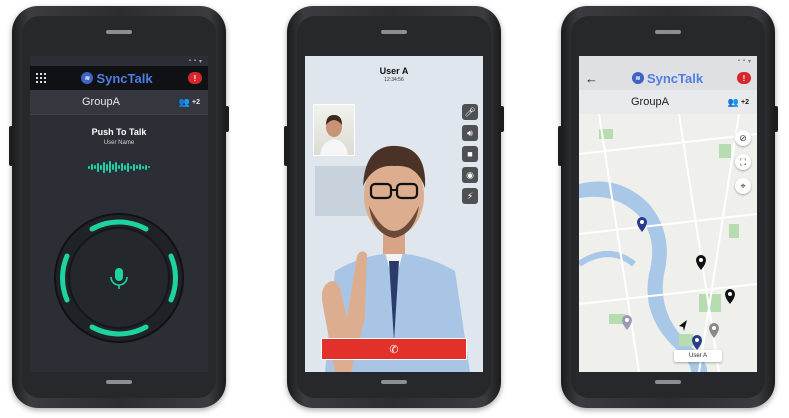 The image size is (789, 418). Describe the element at coordinates (334, 135) in the screenshot. I see `self-view-person` at that location.